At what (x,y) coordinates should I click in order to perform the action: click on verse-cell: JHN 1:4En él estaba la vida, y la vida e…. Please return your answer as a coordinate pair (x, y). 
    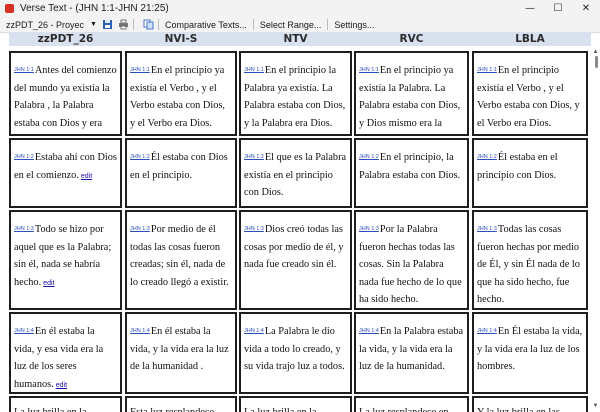
    Looking at the image, I should click on (181, 353).